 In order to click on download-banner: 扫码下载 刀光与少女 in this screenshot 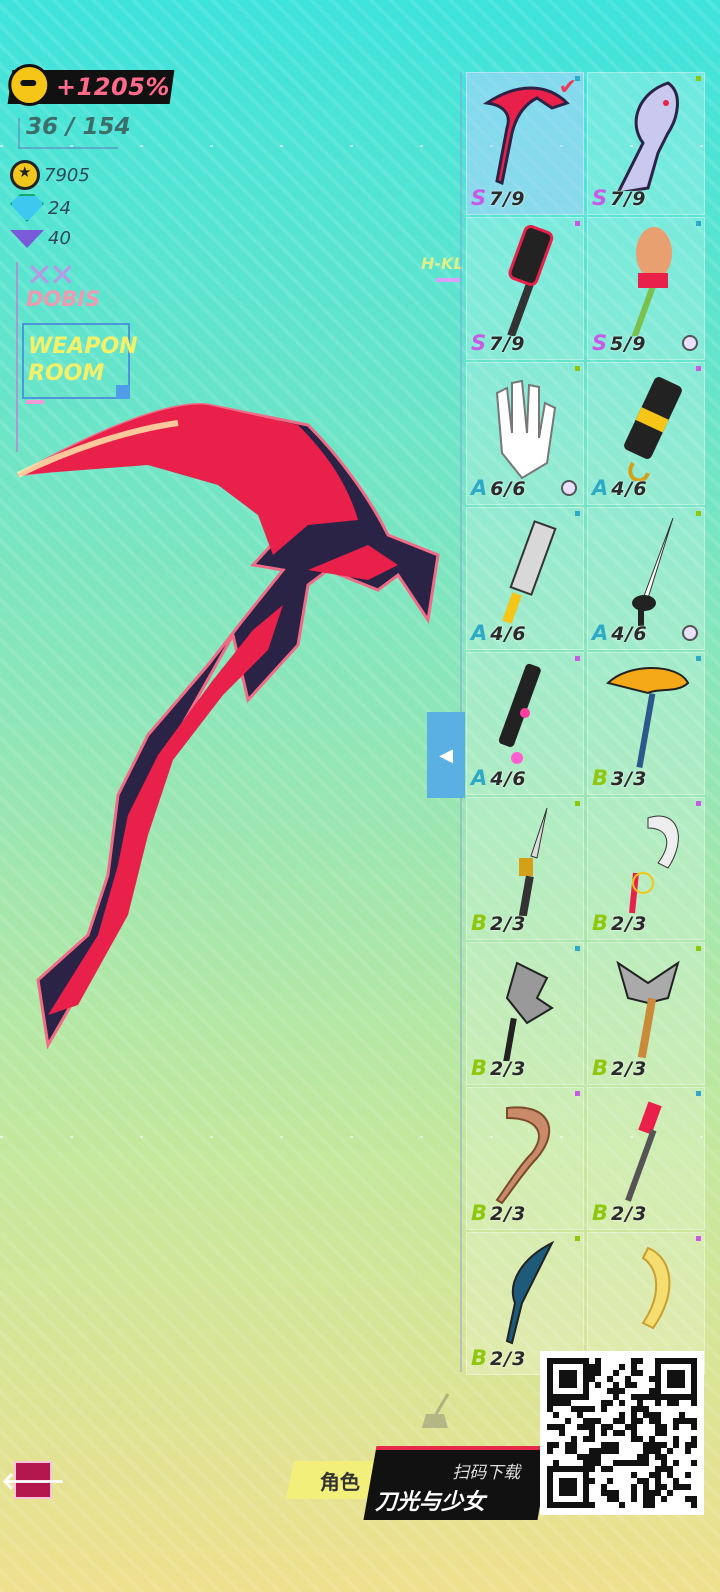, I will do `click(457, 1483)`.